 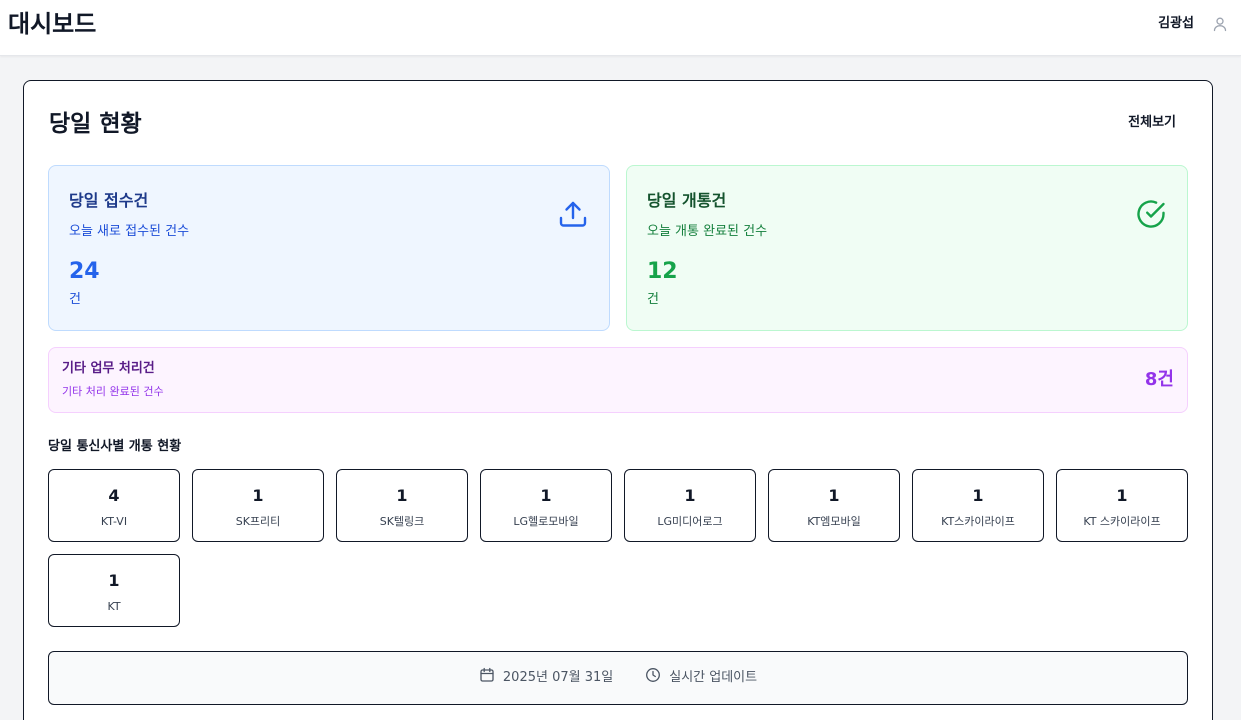 What do you see at coordinates (1176, 24) in the screenshot?
I see `user-name: 김광섭` at bounding box center [1176, 24].